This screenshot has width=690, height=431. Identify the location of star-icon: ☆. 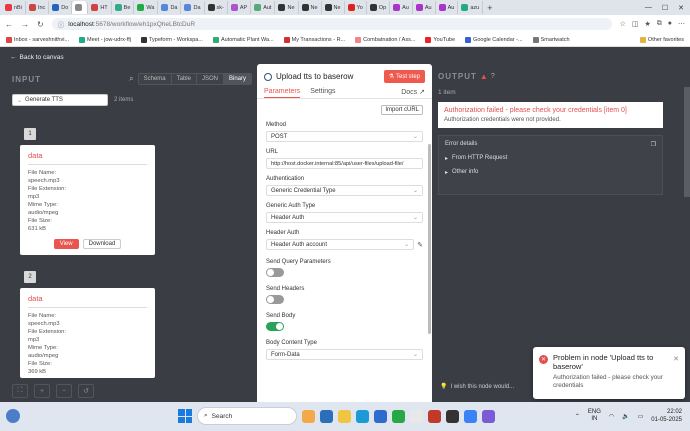
(623, 24).